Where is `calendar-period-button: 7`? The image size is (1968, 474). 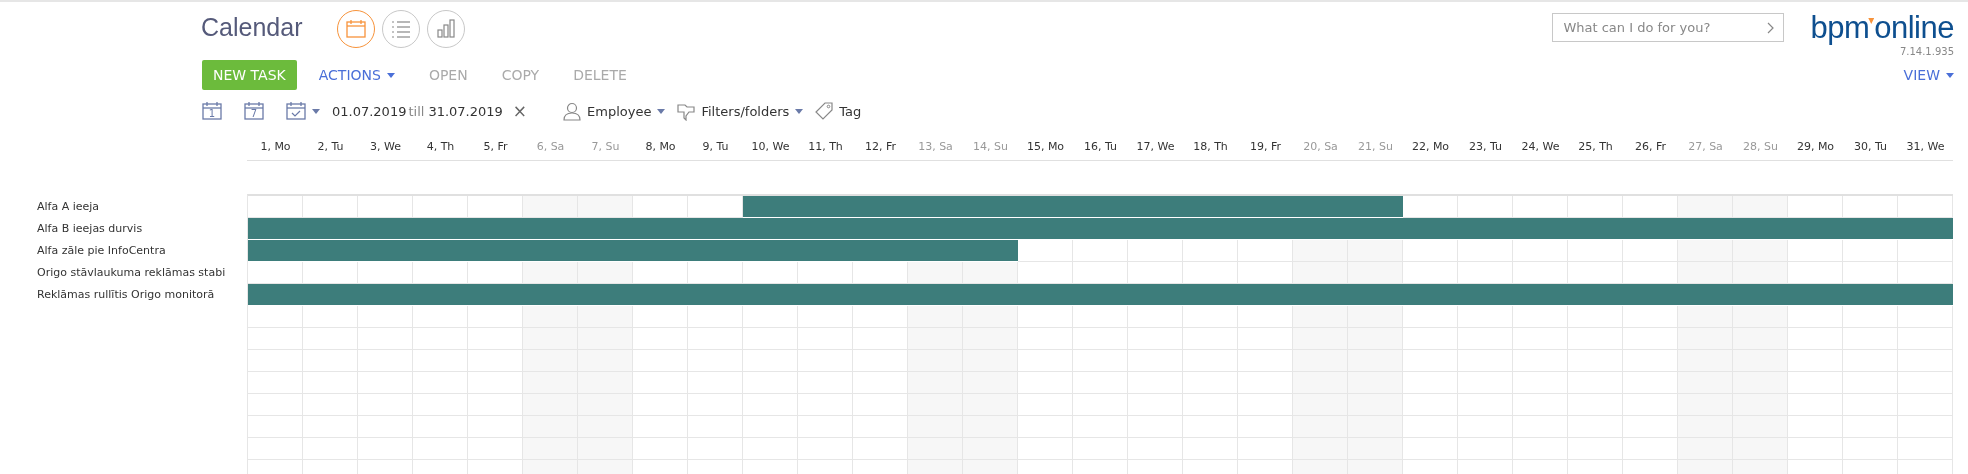
calendar-period-button: 7 is located at coordinates (254, 111).